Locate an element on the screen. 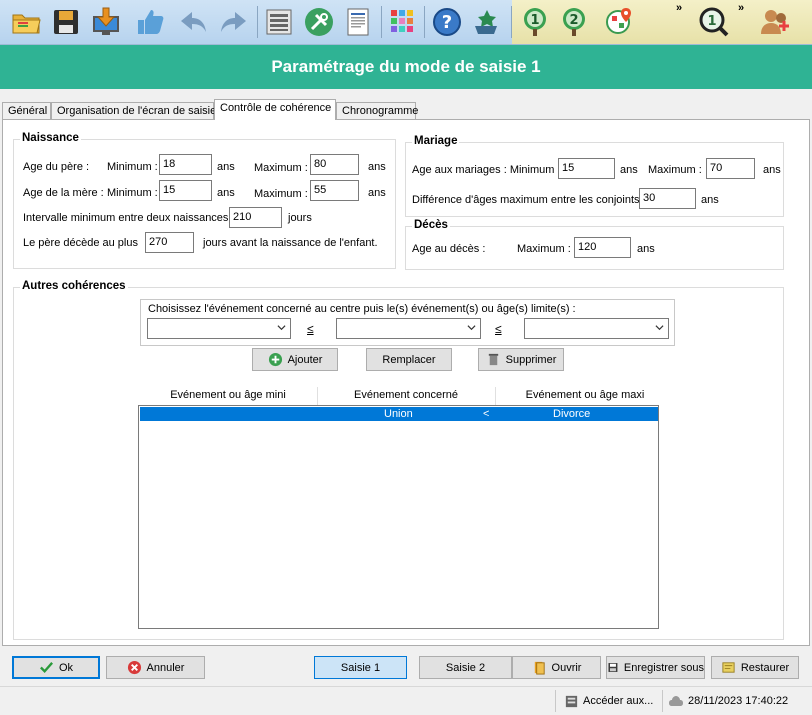 The image size is (812, 715). save-as-icon is located at coordinates (613, 667).